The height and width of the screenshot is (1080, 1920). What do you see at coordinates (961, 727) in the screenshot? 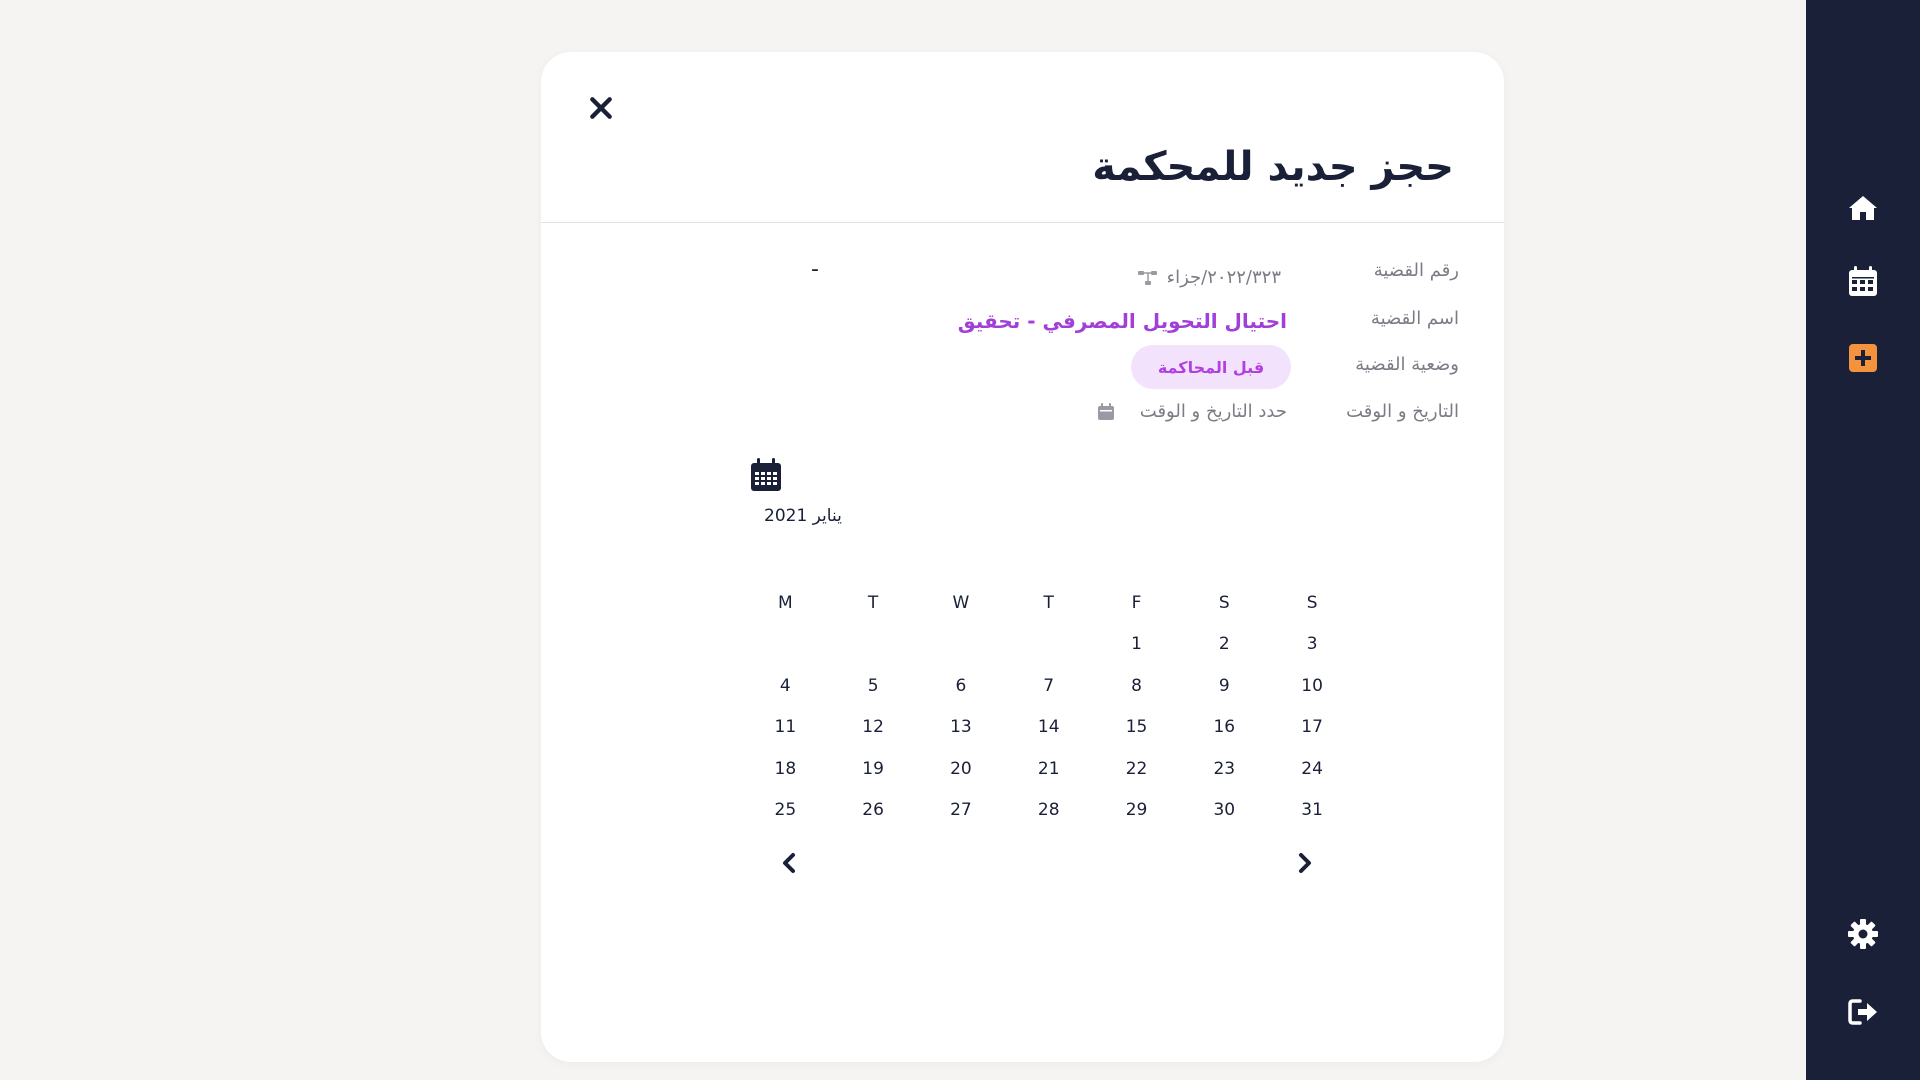
I see `calendar-day: 13` at bounding box center [961, 727].